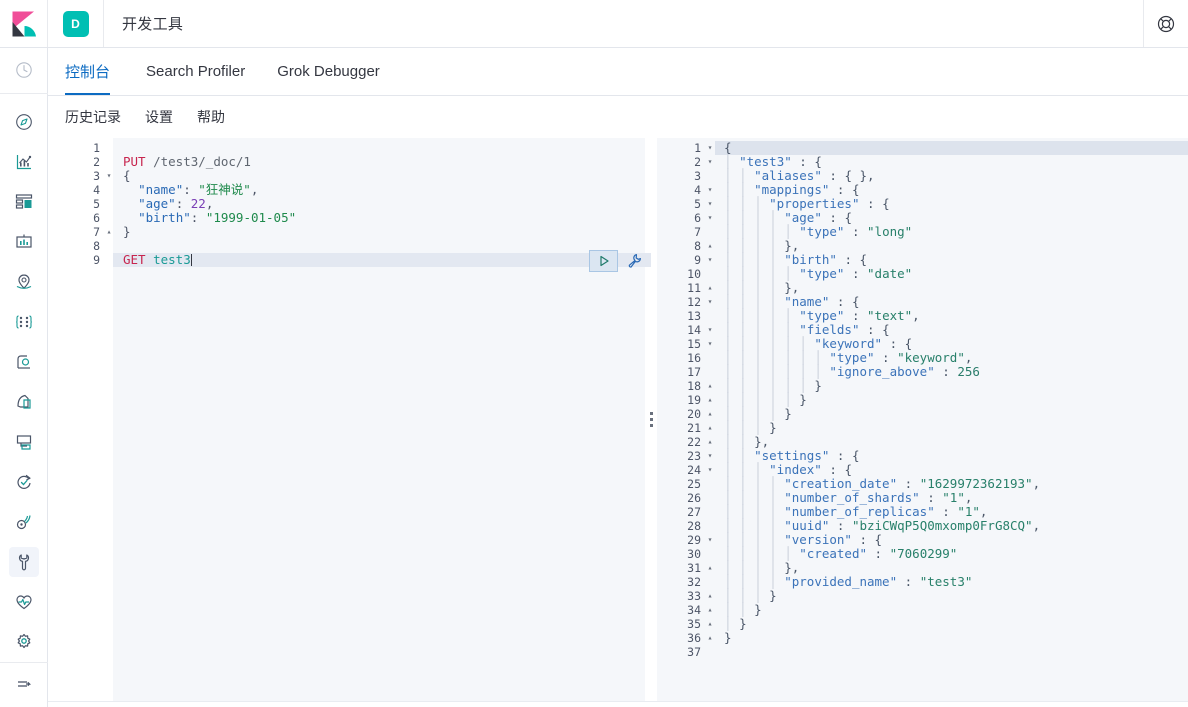  What do you see at coordinates (651, 419) in the screenshot?
I see `grip-dots-icon` at bounding box center [651, 419].